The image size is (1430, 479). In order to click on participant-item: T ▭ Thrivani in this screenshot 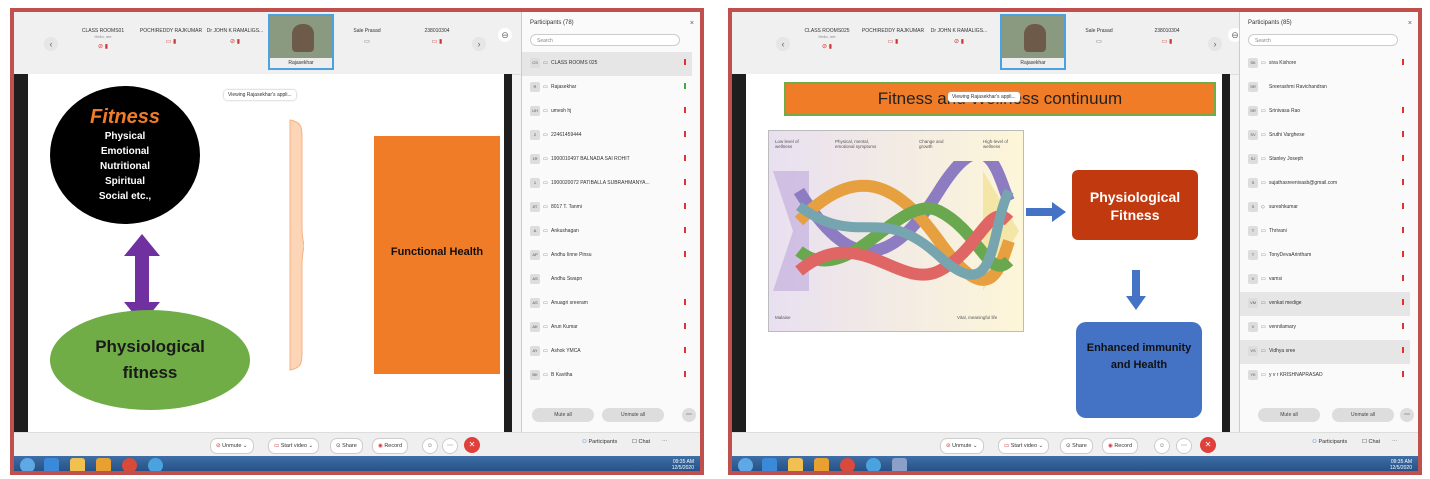, I will do `click(1325, 232)`.